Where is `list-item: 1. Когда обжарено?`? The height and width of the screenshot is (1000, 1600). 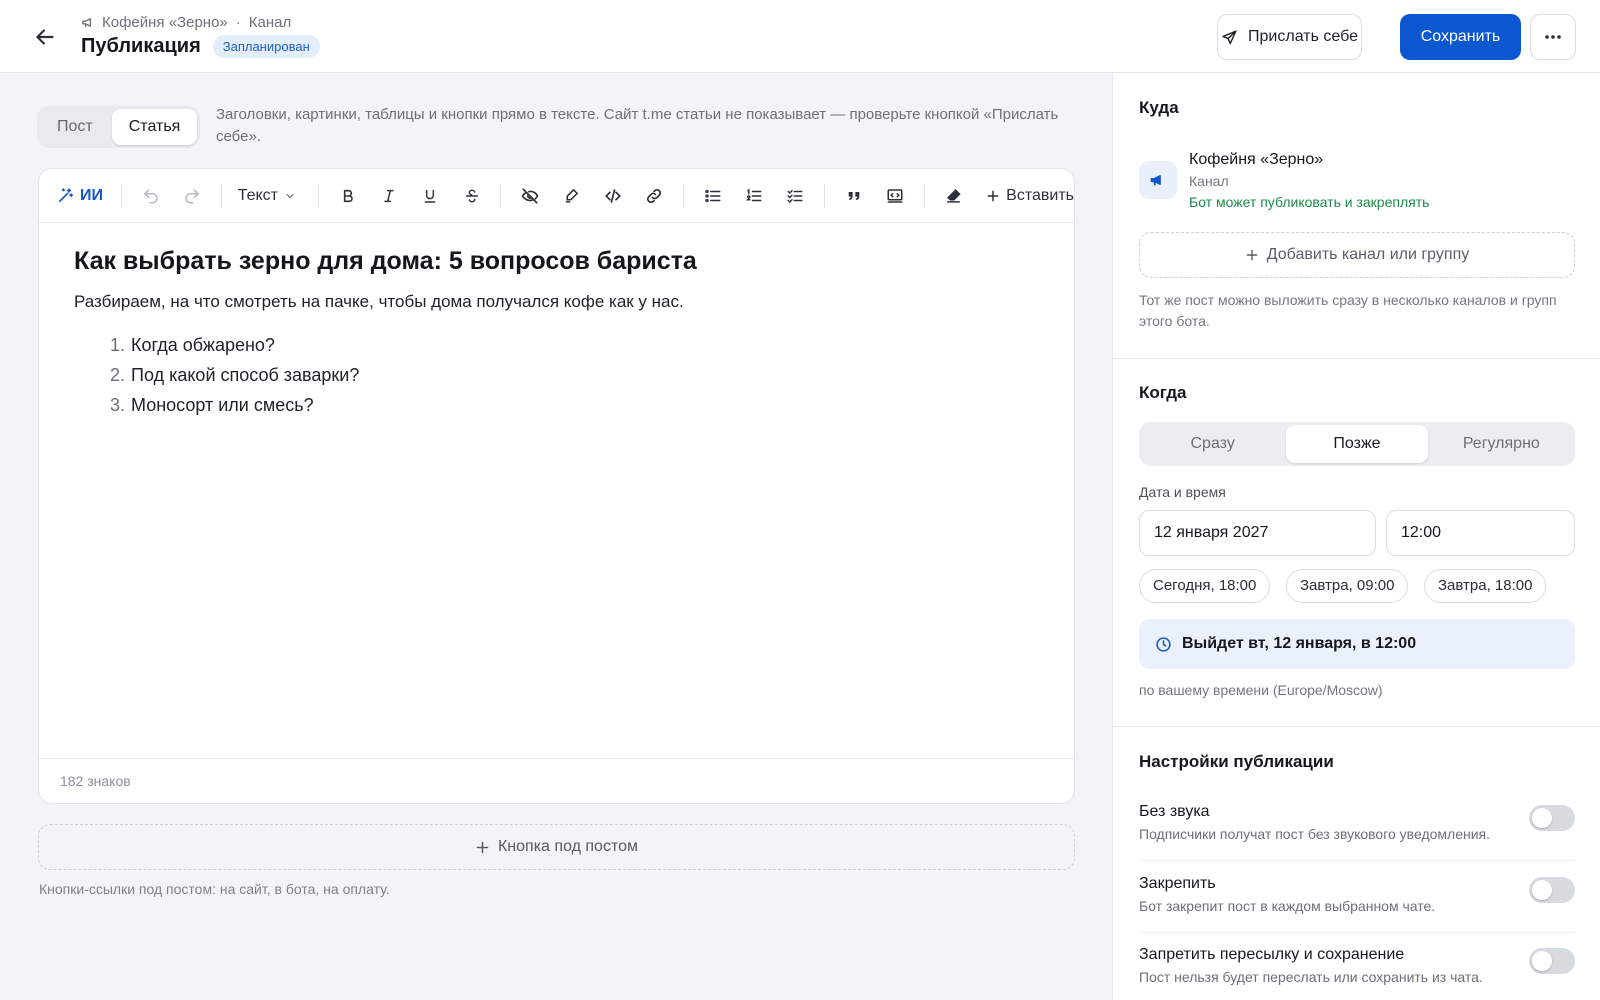
list-item: 1. Когда обжарено? is located at coordinates (577, 345).